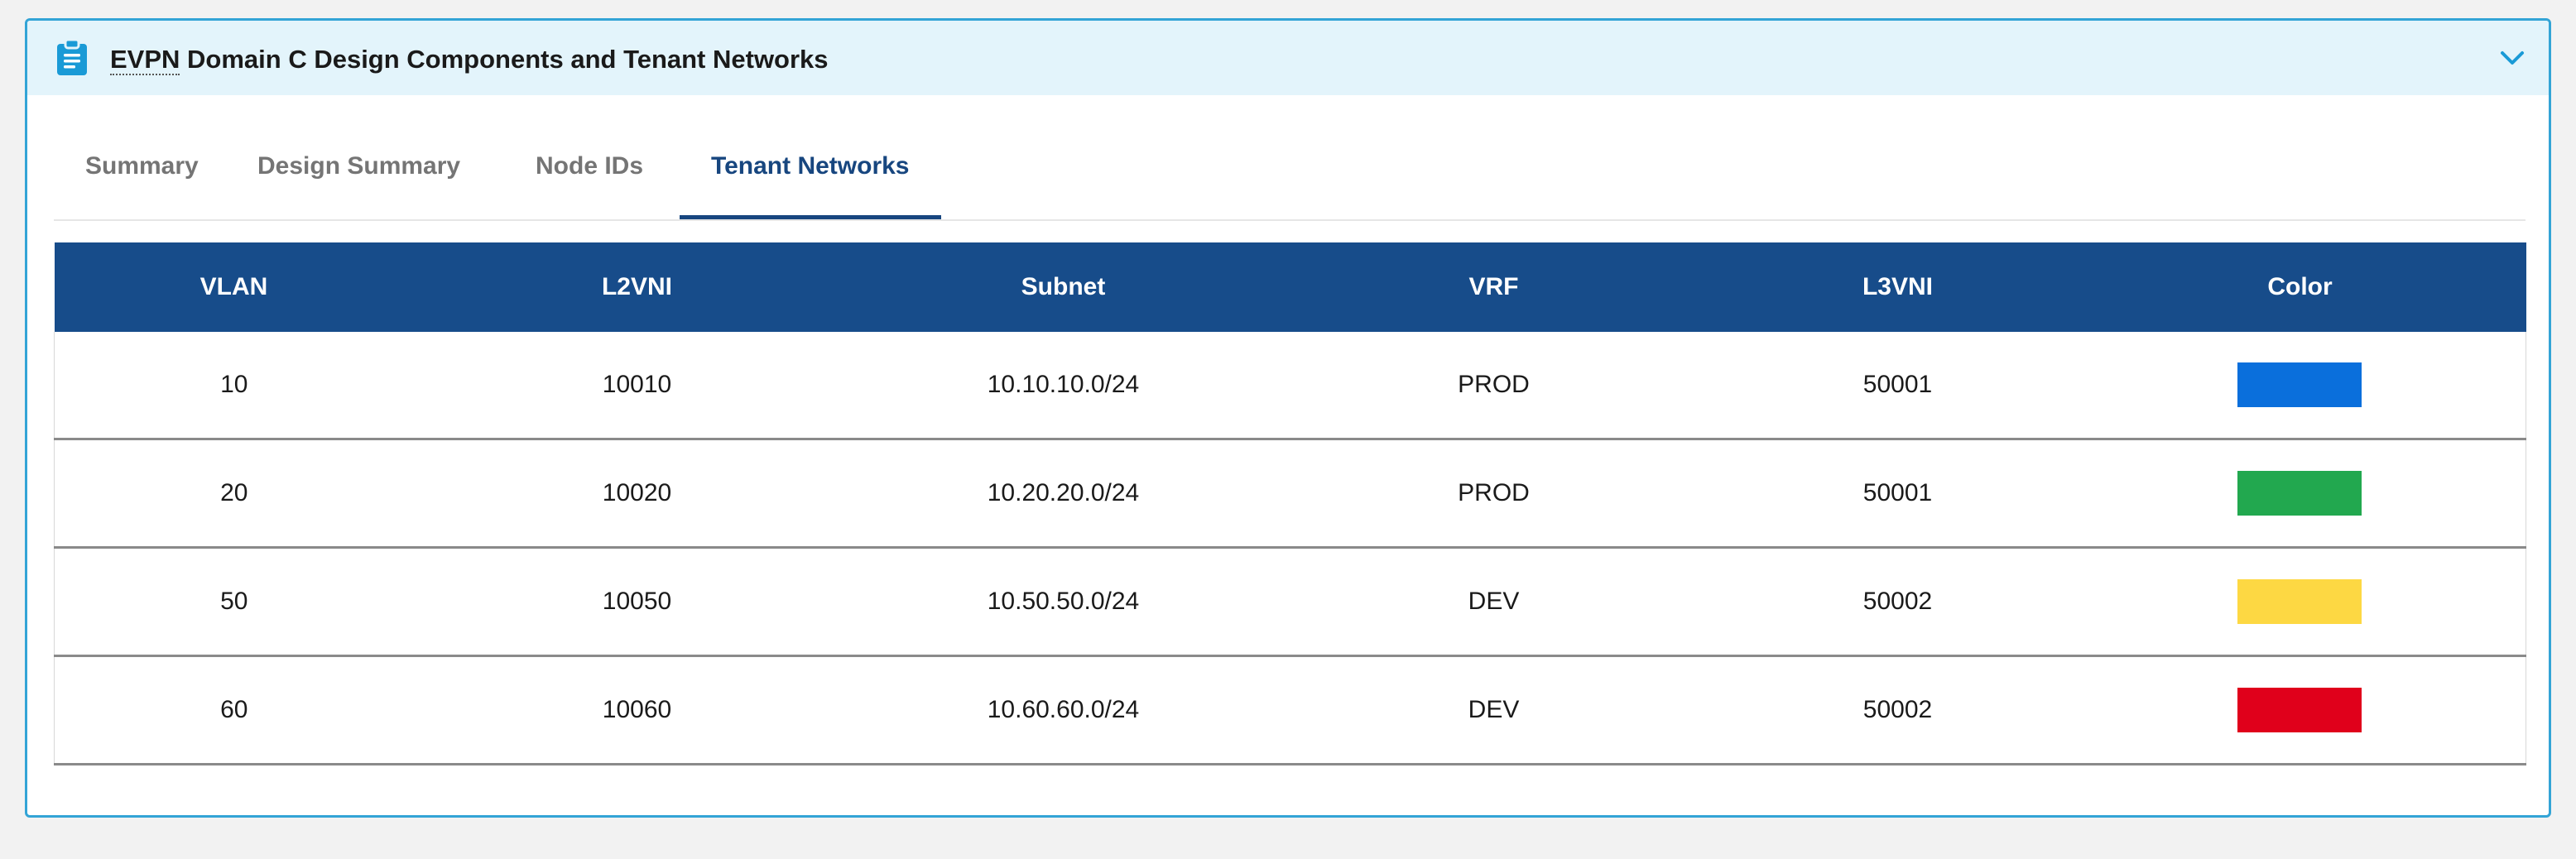  I want to click on column-header-vrf: VRF, so click(1494, 287).